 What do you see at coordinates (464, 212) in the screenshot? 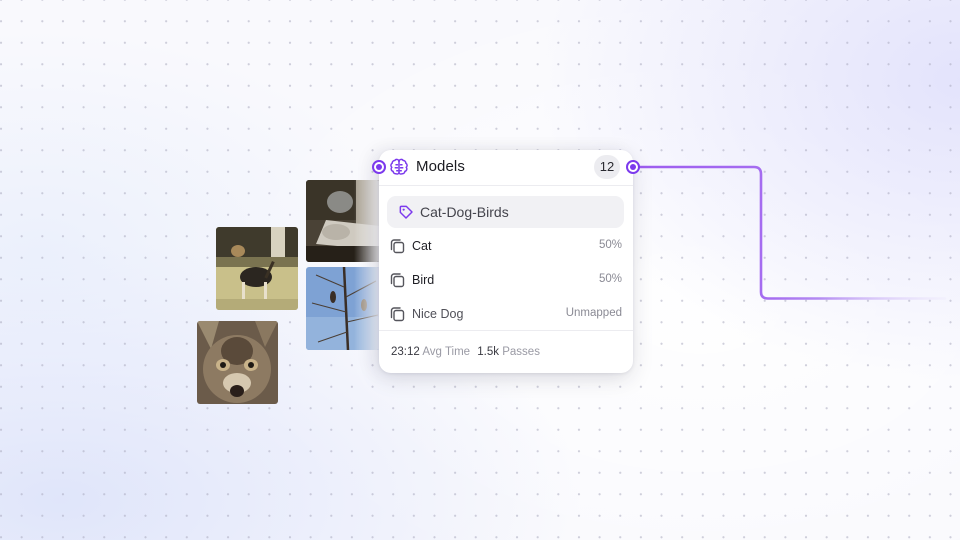
I see `tag-label: Cat-Dog-Birds` at bounding box center [464, 212].